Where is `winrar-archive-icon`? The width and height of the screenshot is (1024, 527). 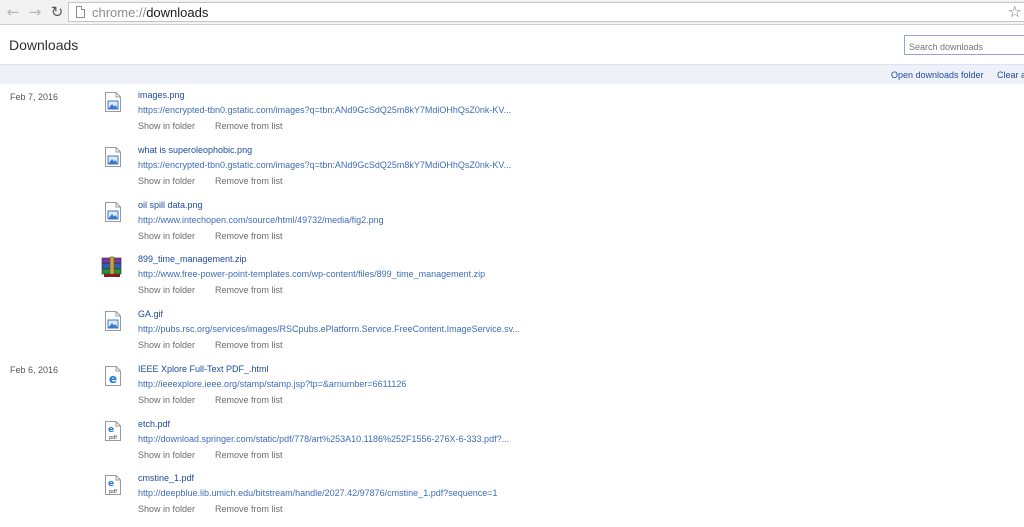 winrar-archive-icon is located at coordinates (111, 266).